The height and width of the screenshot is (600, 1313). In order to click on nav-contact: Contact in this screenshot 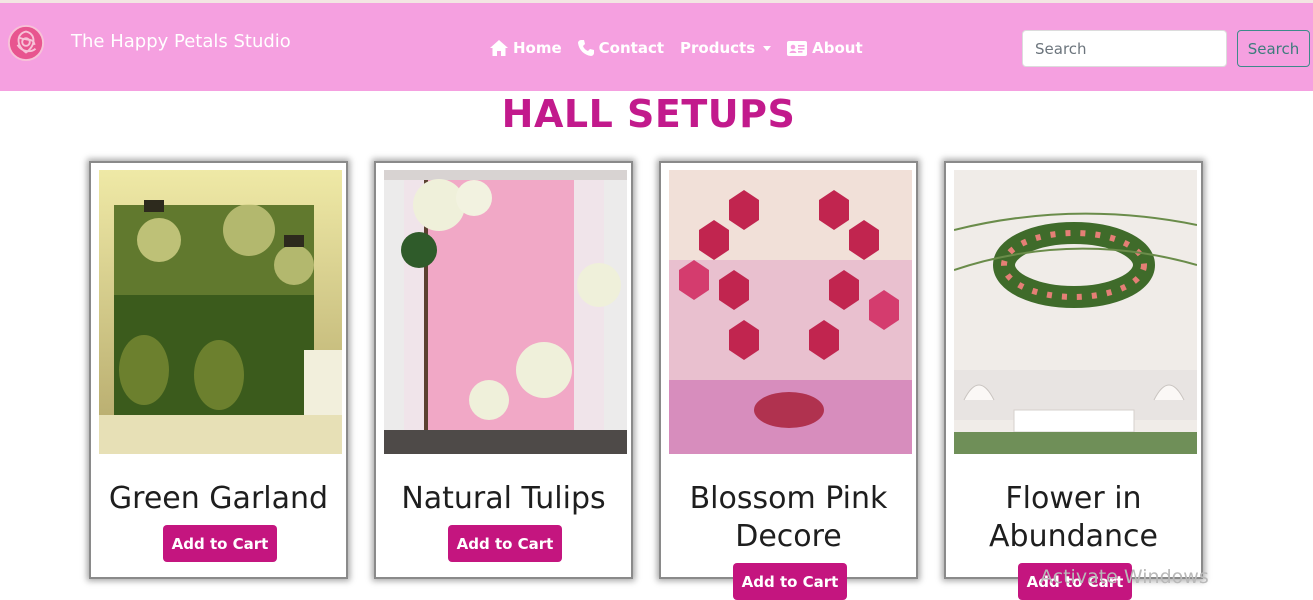, I will do `click(621, 48)`.